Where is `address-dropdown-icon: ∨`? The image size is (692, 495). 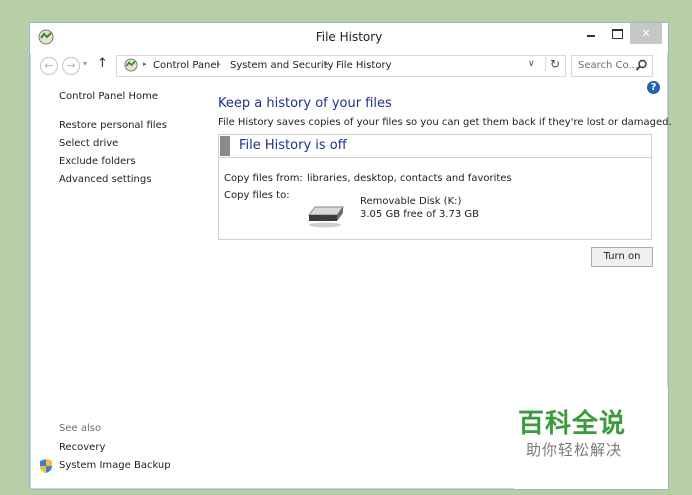
address-dropdown-icon: ∨ is located at coordinates (531, 64).